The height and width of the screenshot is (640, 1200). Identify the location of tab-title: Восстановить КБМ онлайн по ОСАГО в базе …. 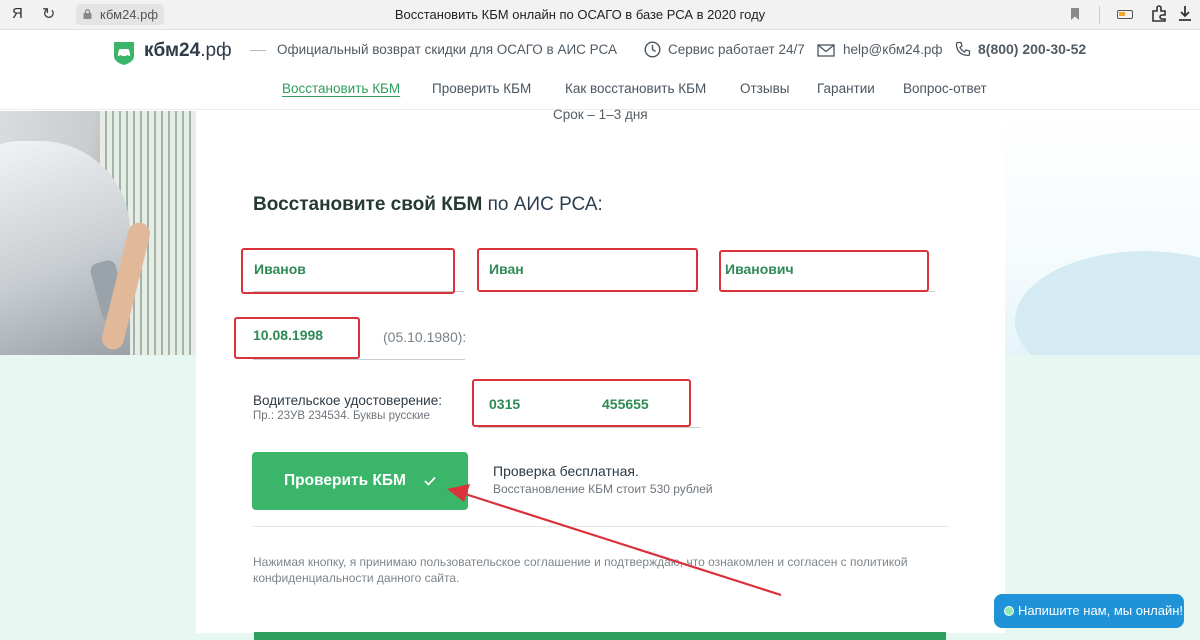
(580, 14).